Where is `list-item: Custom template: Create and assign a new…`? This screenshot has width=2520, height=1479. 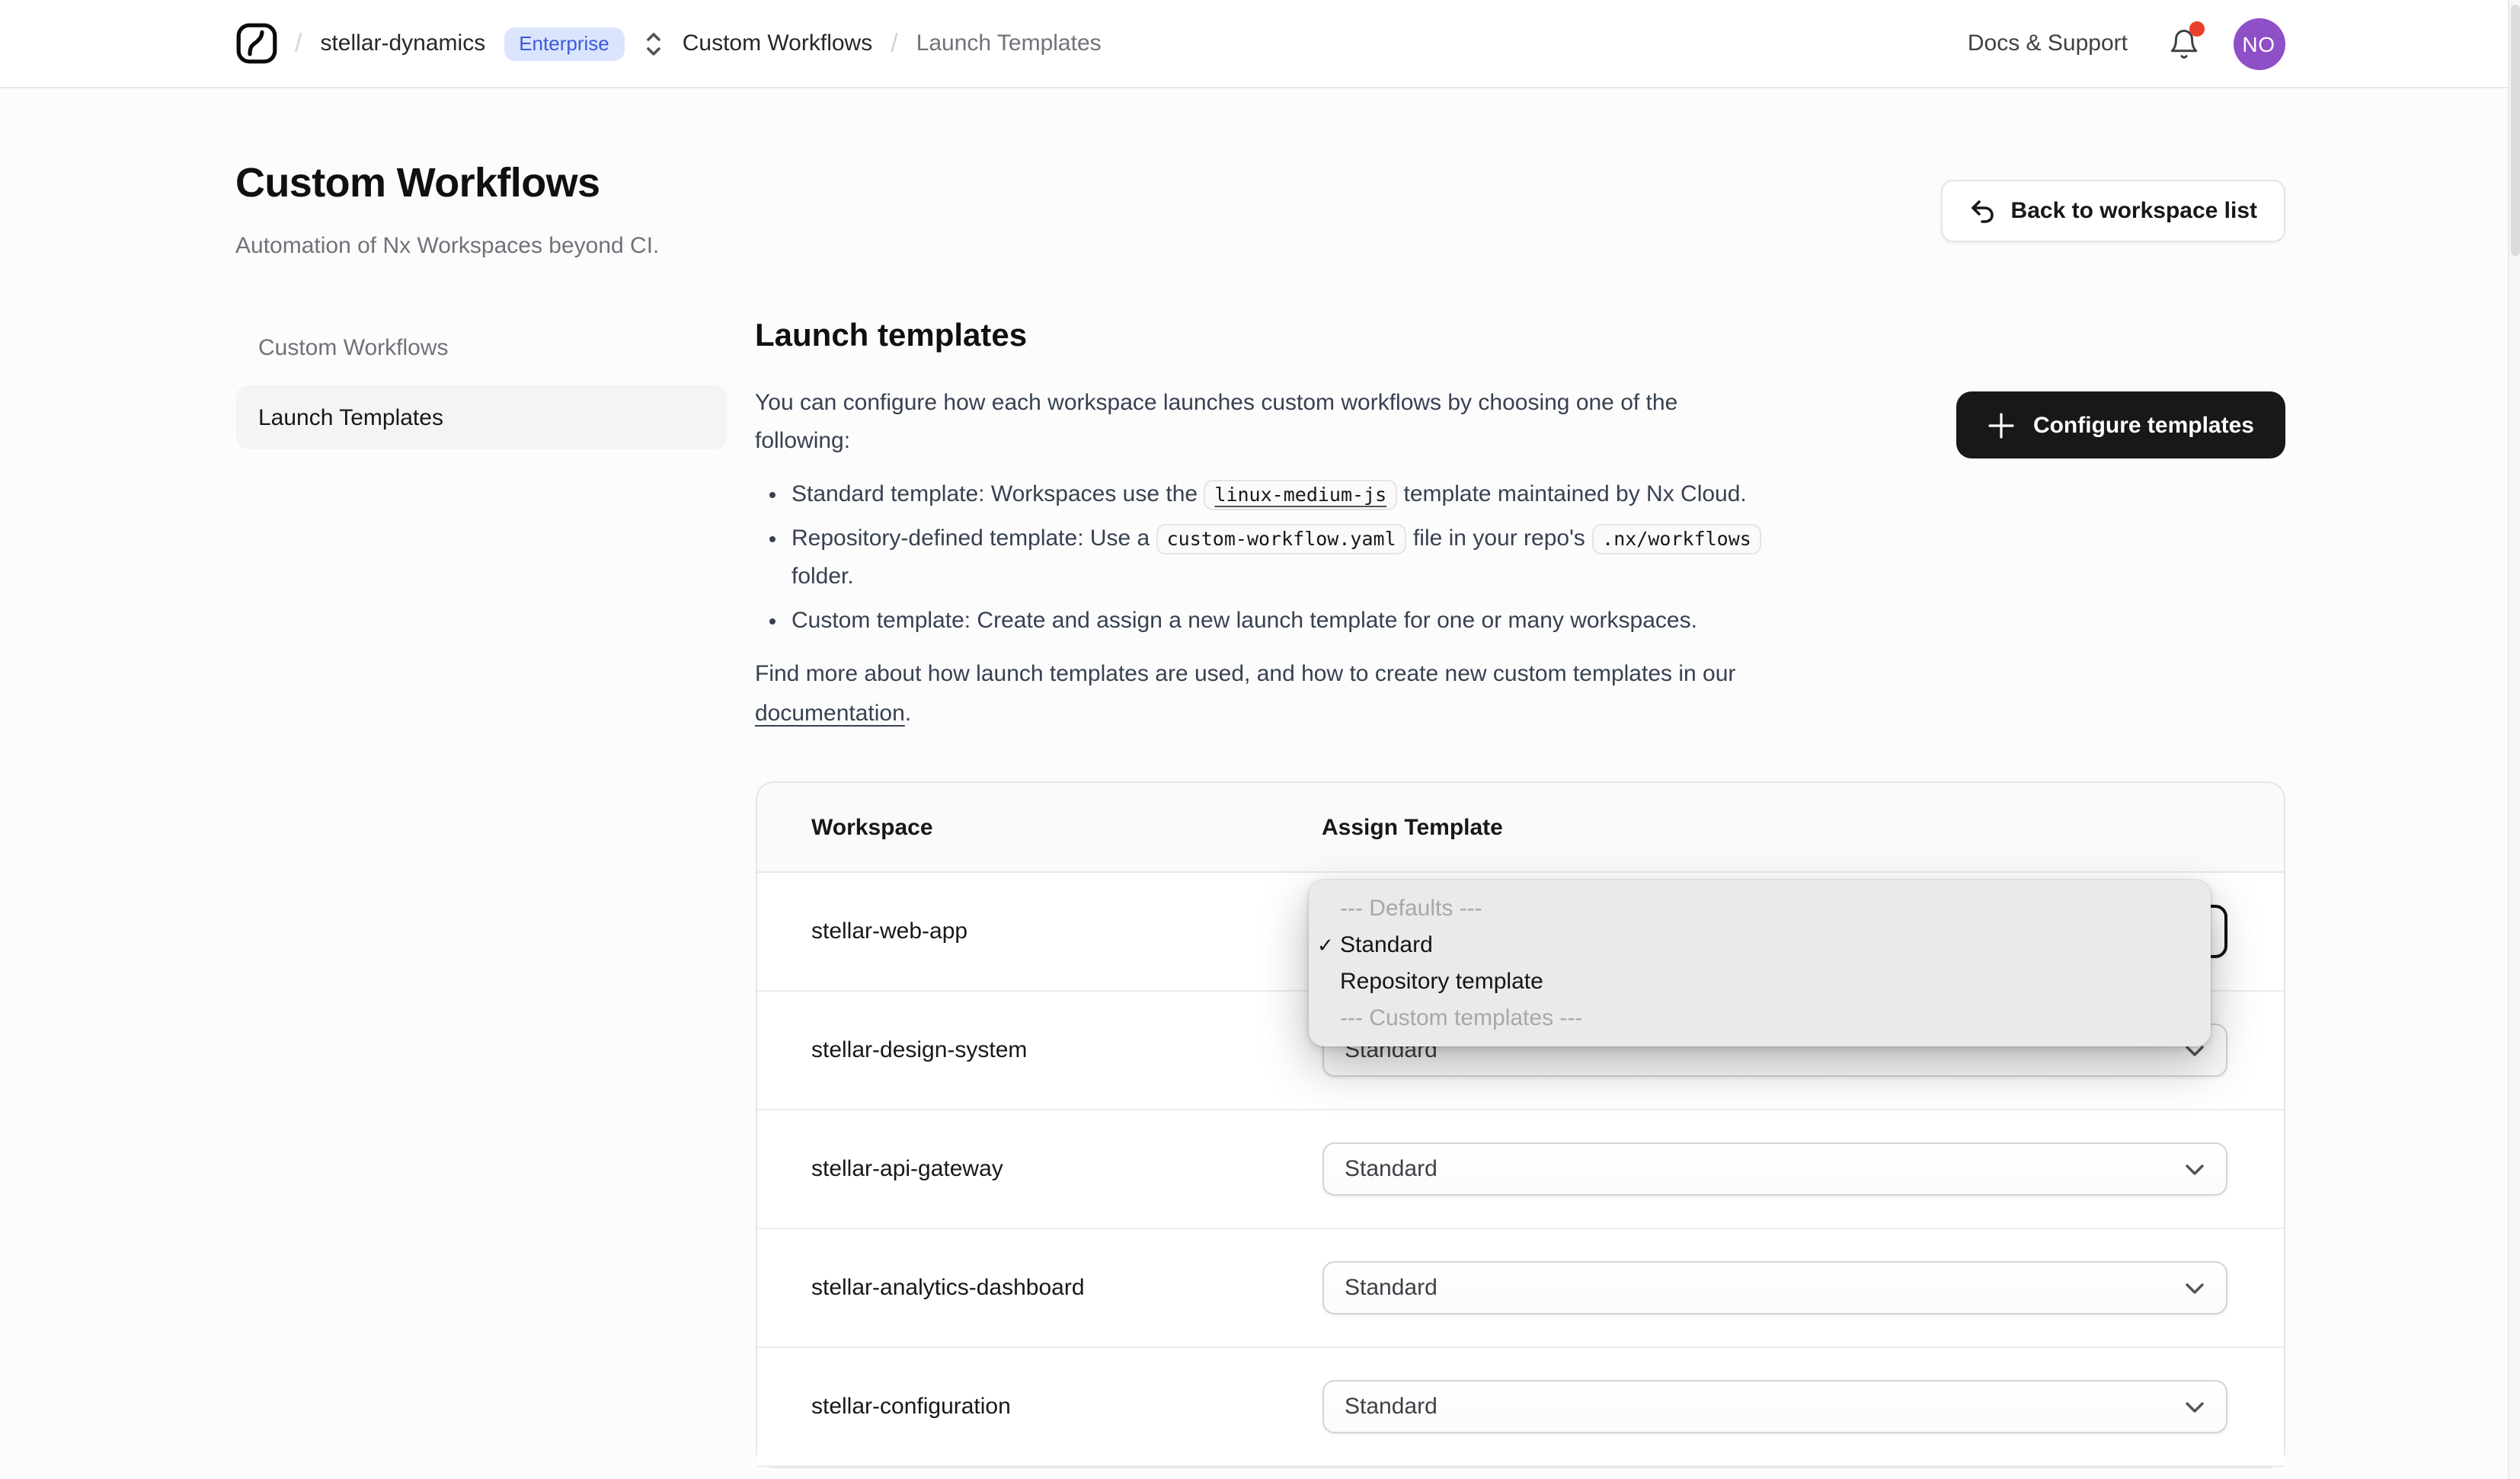
list-item: Custom template: Create and assign a new… is located at coordinates (1305, 621).